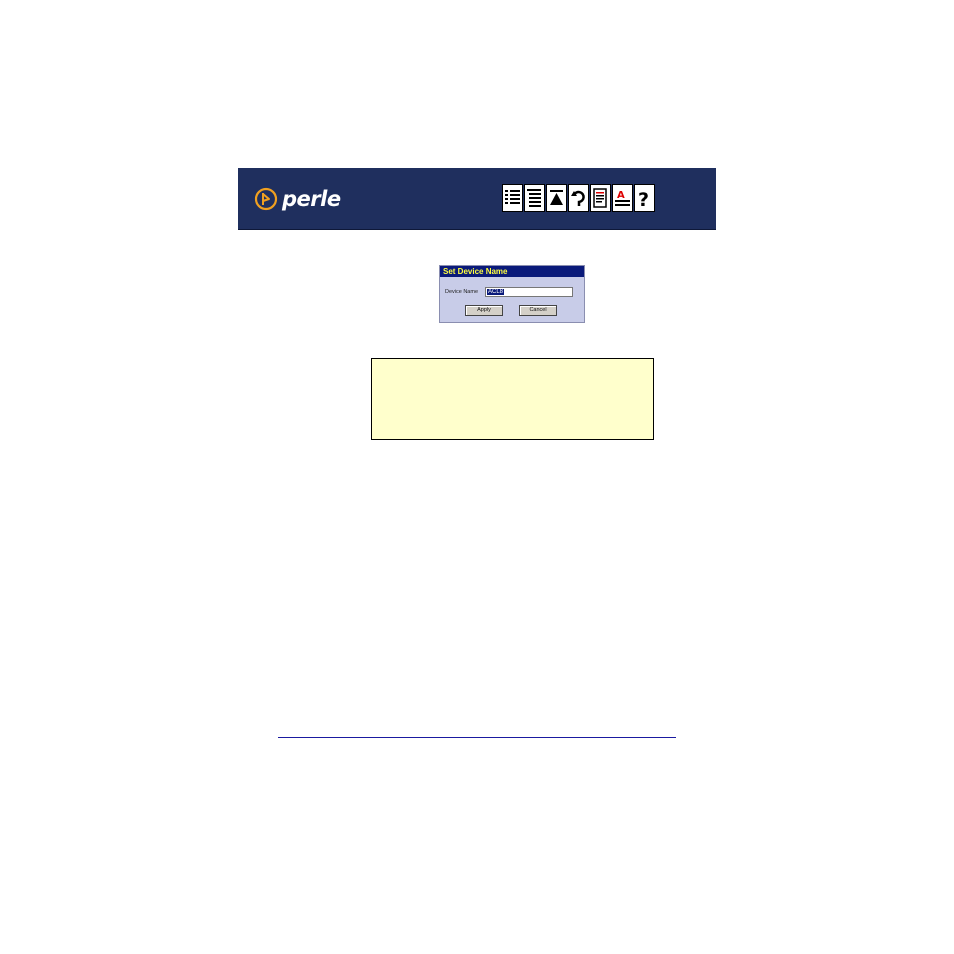  What do you see at coordinates (512, 271) in the screenshot?
I see `dialog-title: Set Device Name` at bounding box center [512, 271].